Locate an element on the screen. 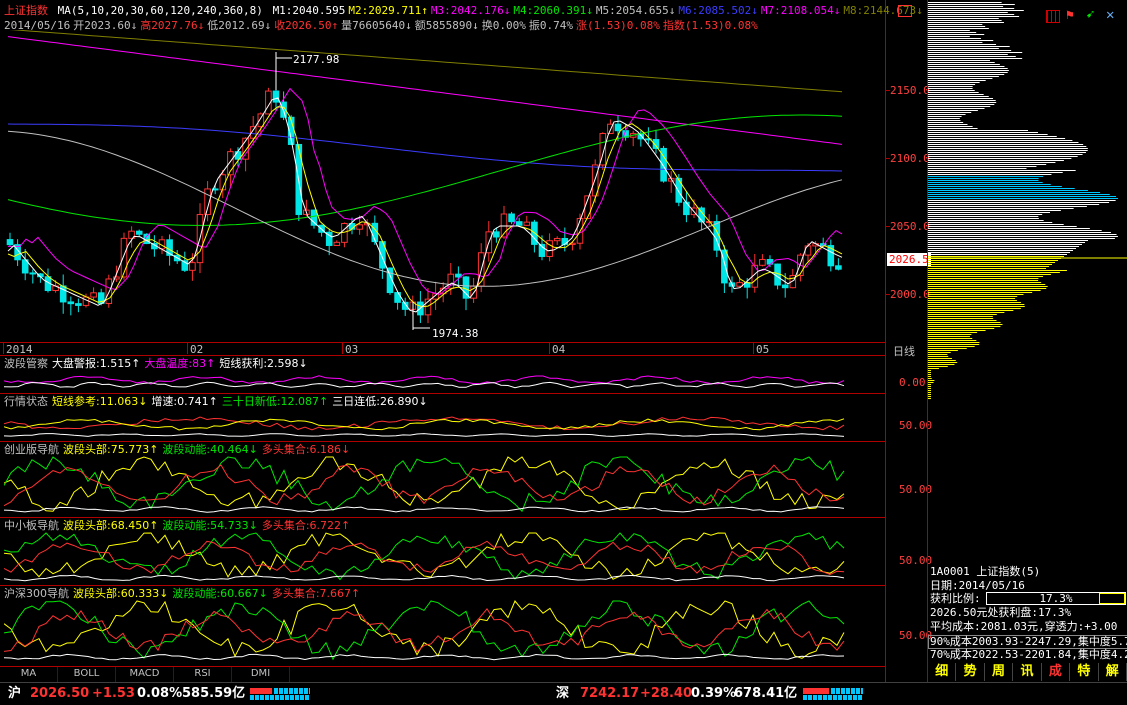 The width and height of the screenshot is (1127, 705). period-label: 日线 is located at coordinates (904, 351).